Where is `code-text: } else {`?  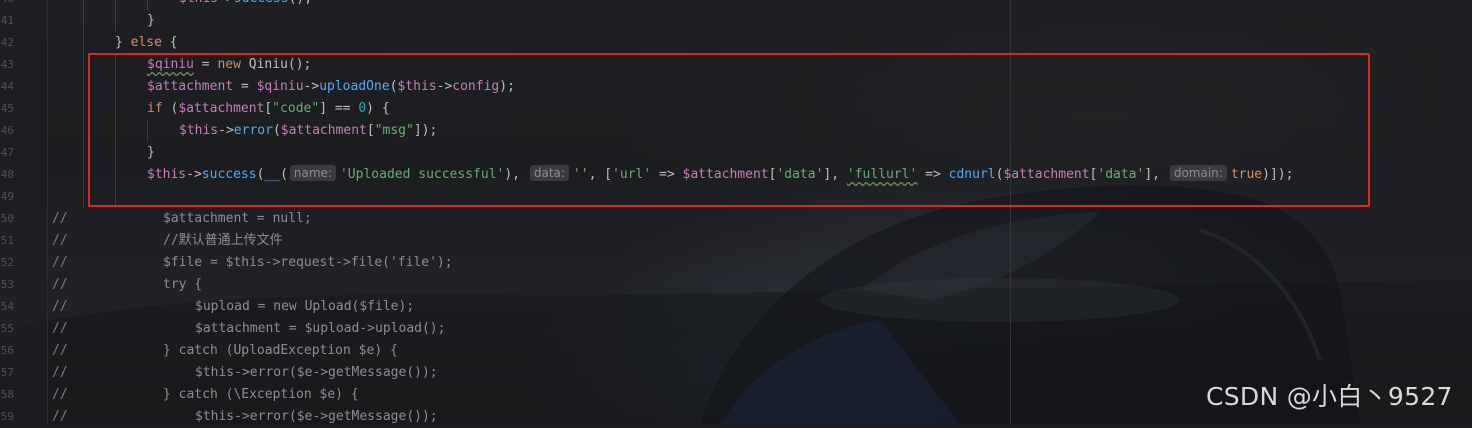 code-text: } else { is located at coordinates (146, 43).